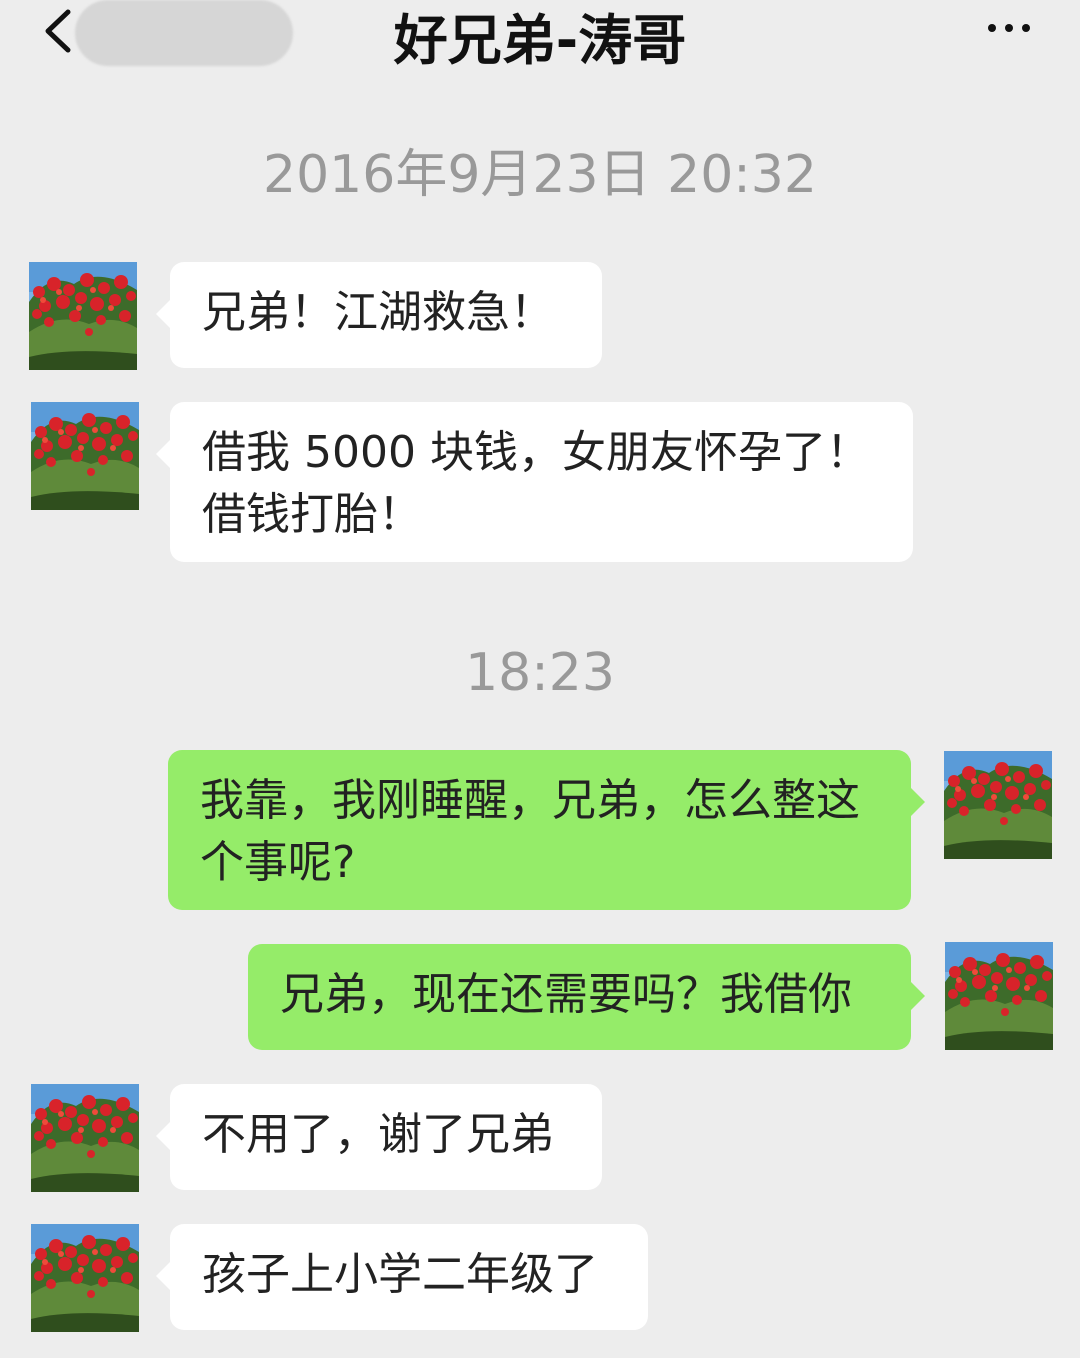 This screenshot has height=1358, width=1080. I want to click on message-bubble-outgoing: 兄弟，现在还需要吗？我借你, so click(586, 997).